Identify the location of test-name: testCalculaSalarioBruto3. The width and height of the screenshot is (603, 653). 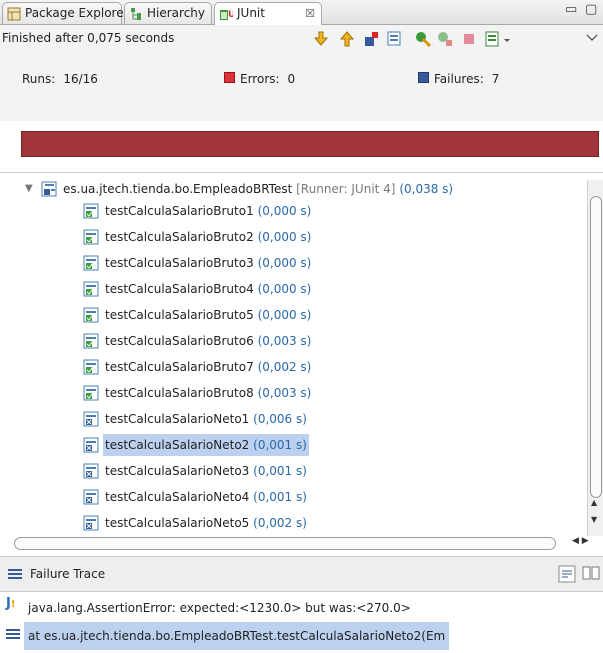
(179, 263).